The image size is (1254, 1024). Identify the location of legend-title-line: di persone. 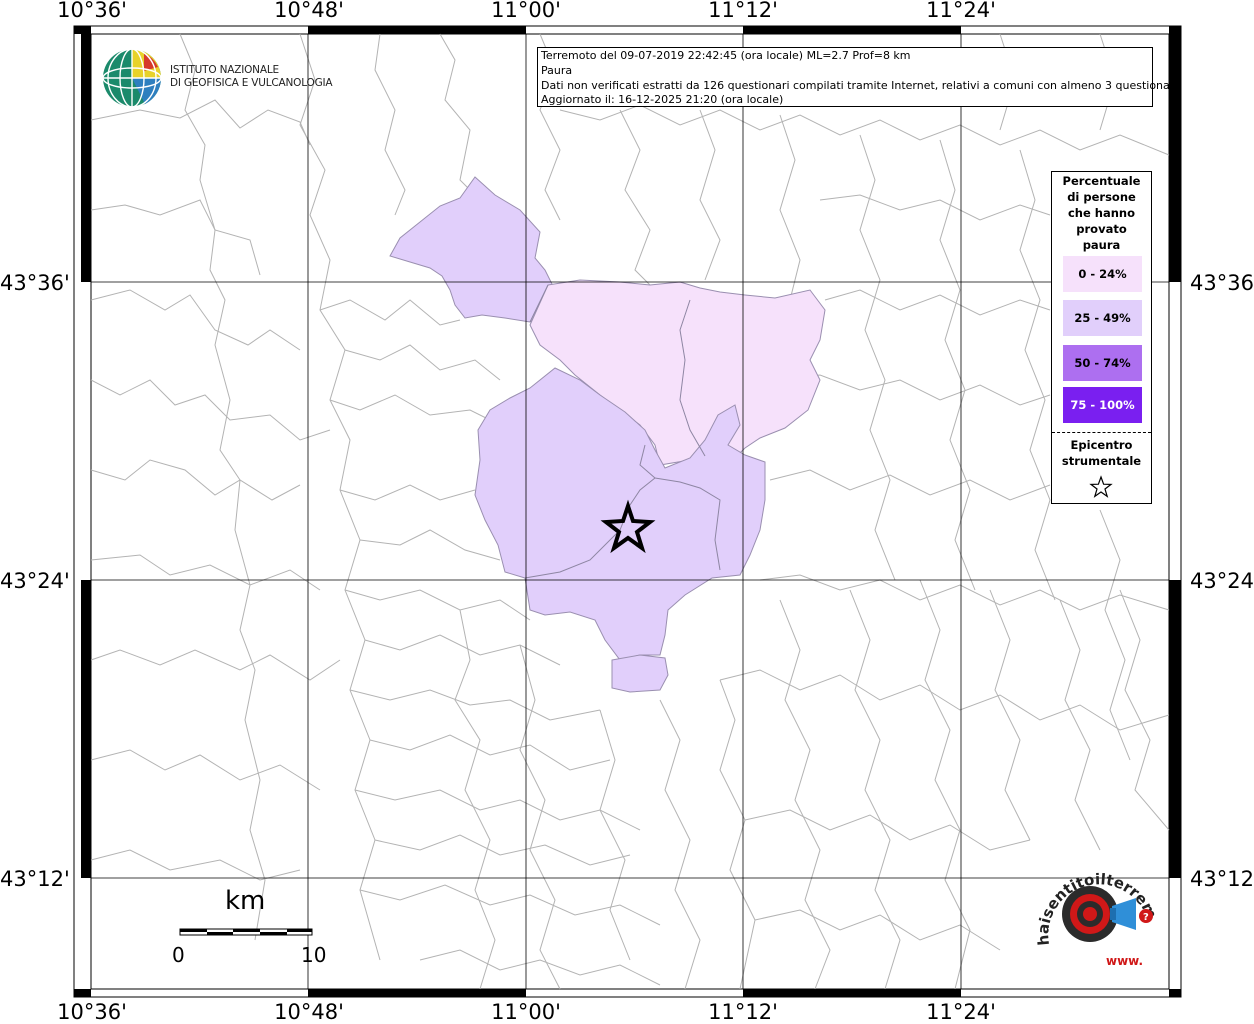
(1101, 197).